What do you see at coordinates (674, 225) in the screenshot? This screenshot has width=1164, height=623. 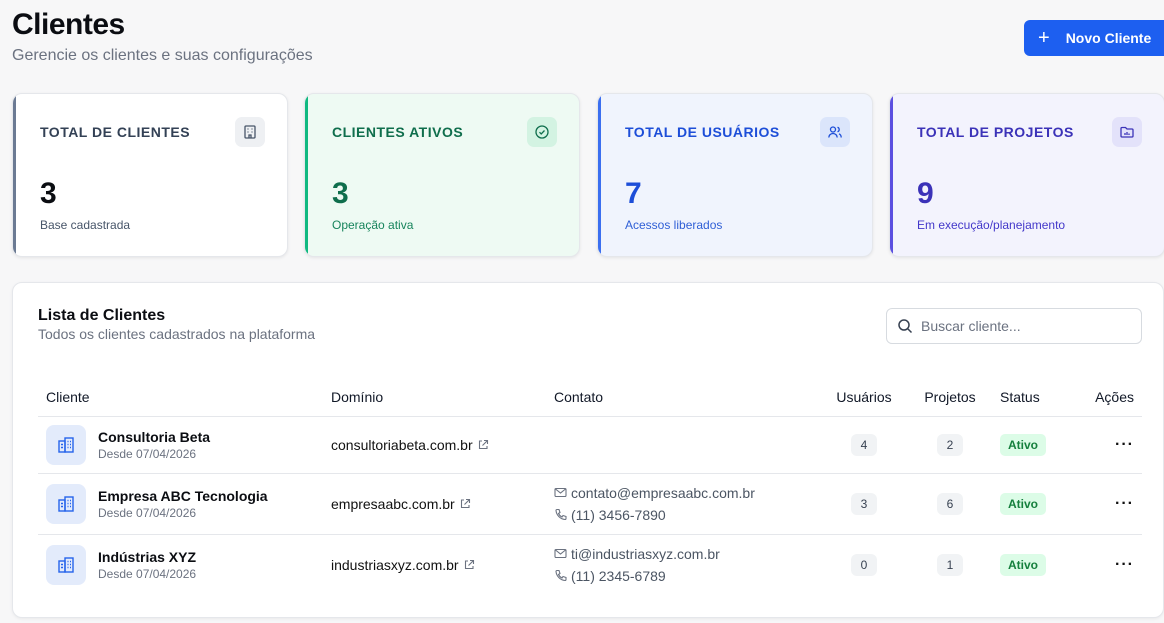 I see `stat-description: Acessos liberados` at bounding box center [674, 225].